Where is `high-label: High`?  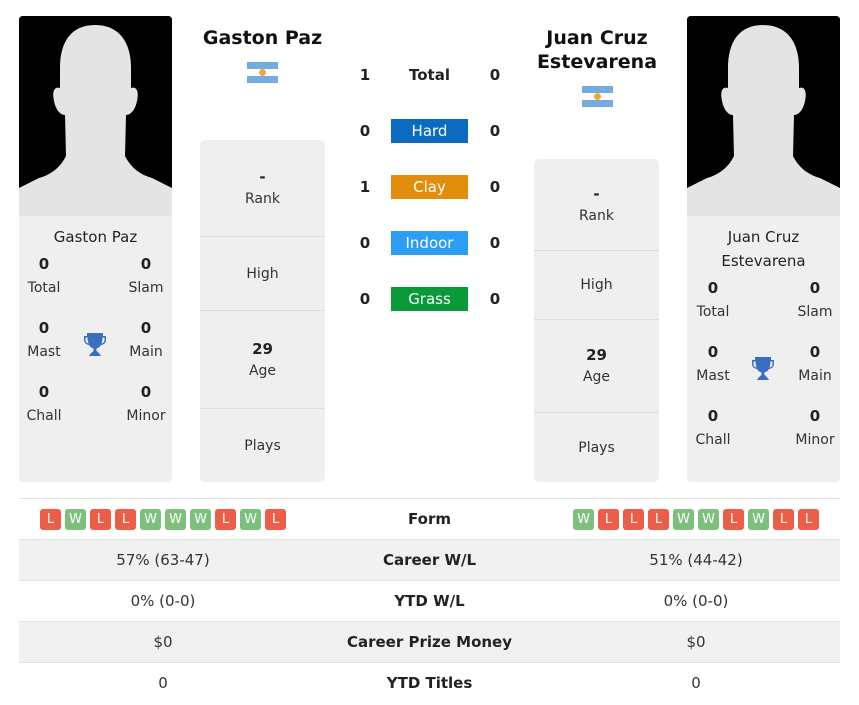 high-label: High is located at coordinates (262, 273).